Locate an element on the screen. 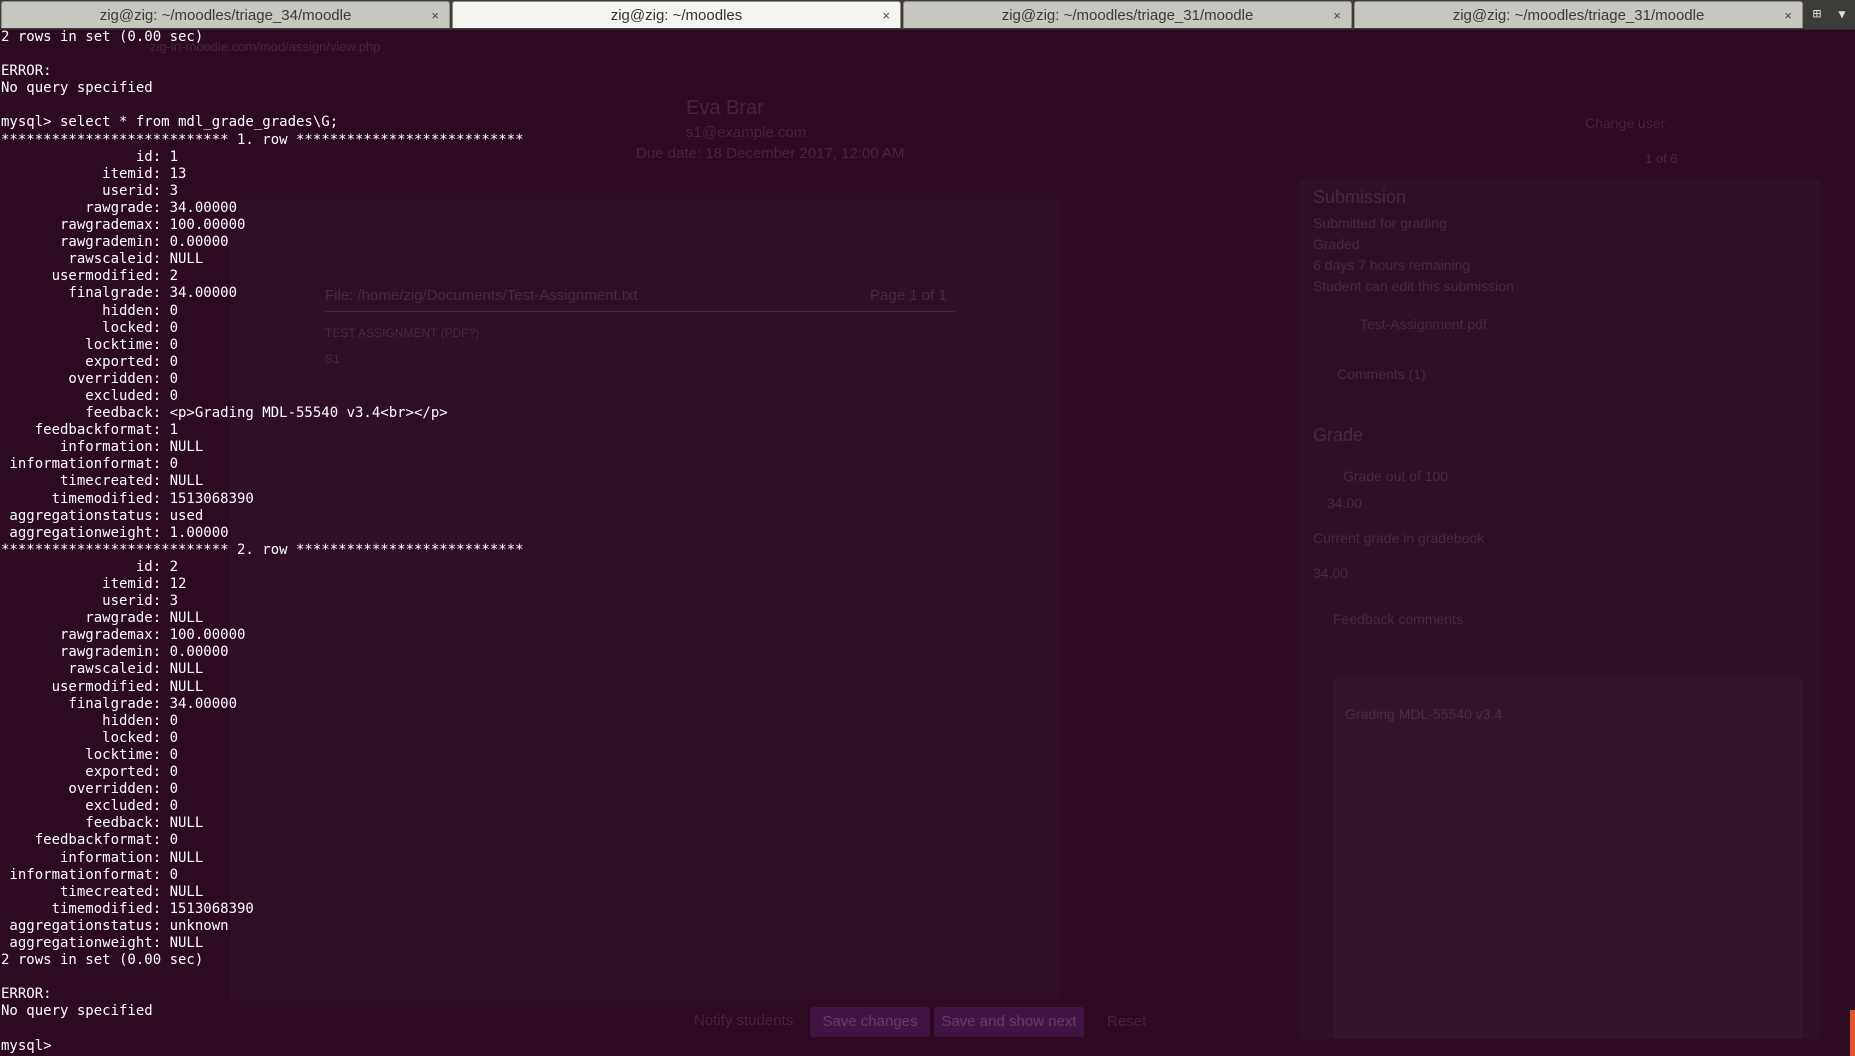  terminal-line: rawgrade: 34.00000 is located at coordinates (119, 207).